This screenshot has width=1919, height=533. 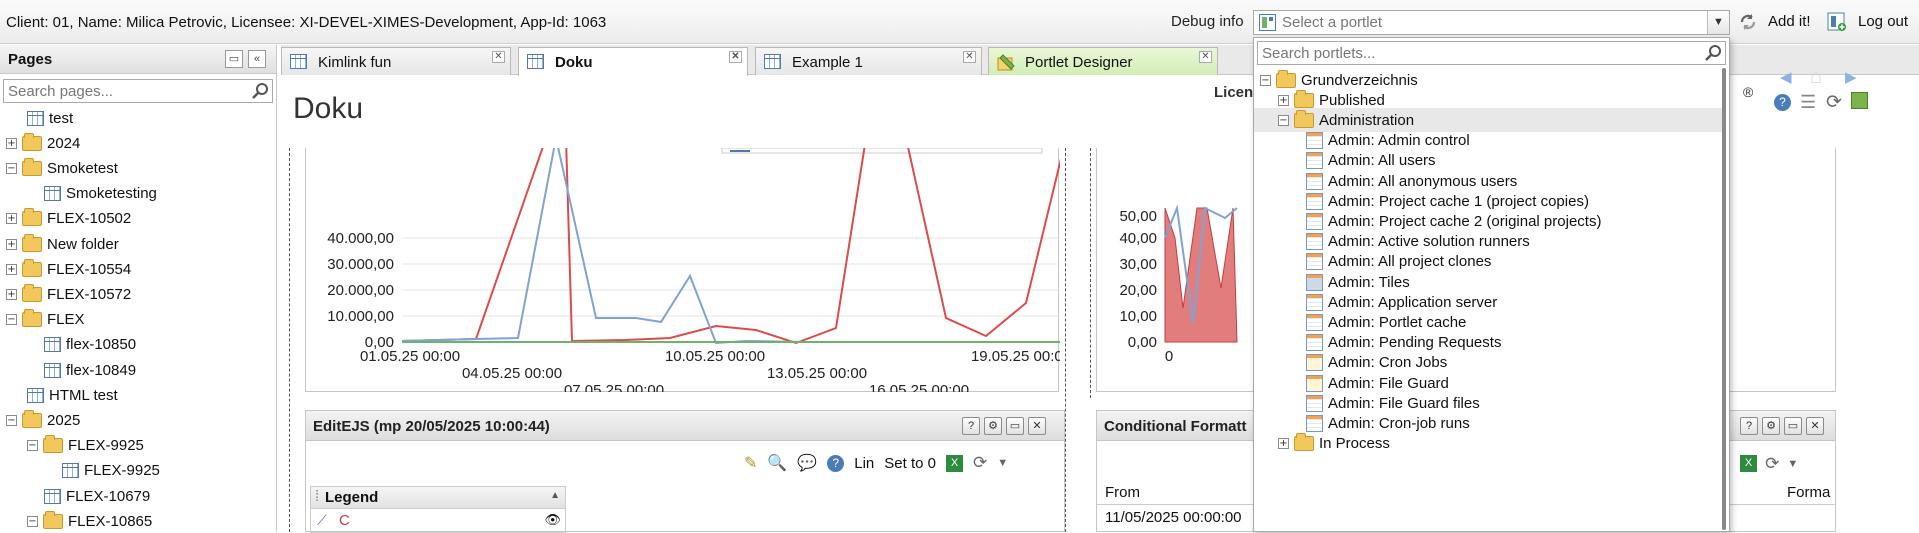 What do you see at coordinates (62, 168) in the screenshot?
I see `tree-folder: − Smoketest` at bounding box center [62, 168].